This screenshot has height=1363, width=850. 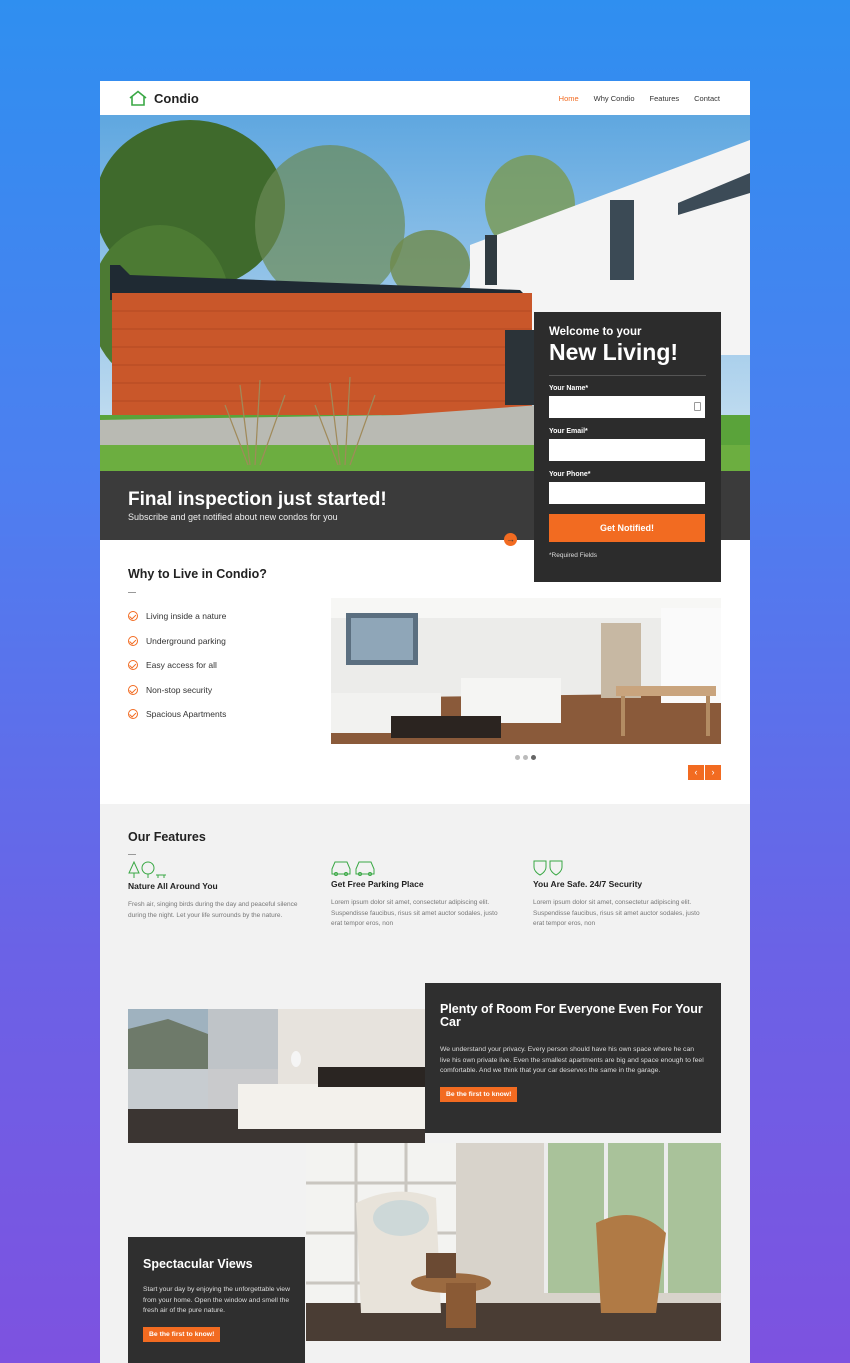 I want to click on why-title: Why to Live in Condio?, so click(x=197, y=574).